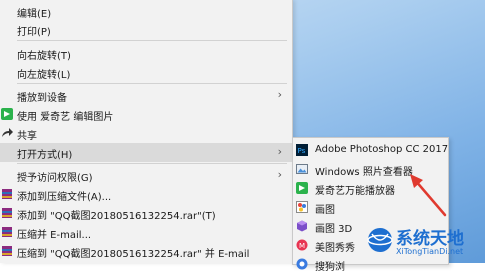  I want to click on watermark-logo: 系统天地 XiTongTianDi.net, so click(425, 240).